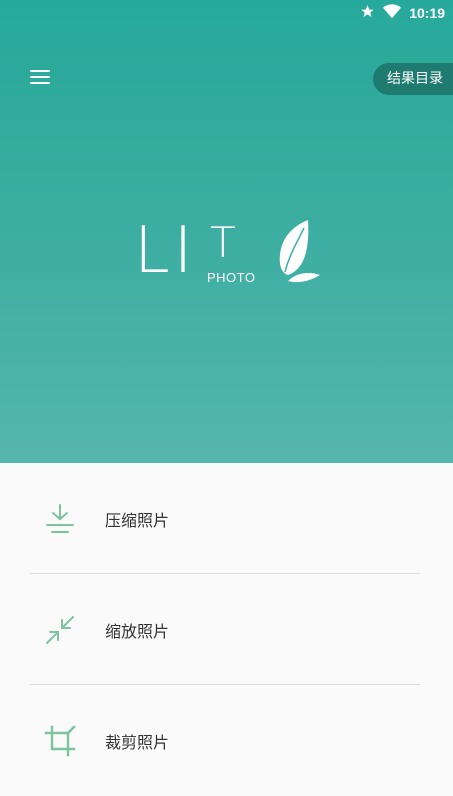 Image resolution: width=453 pixels, height=796 pixels. Describe the element at coordinates (165, 251) in the screenshot. I see `logo-text-li: LI` at that location.